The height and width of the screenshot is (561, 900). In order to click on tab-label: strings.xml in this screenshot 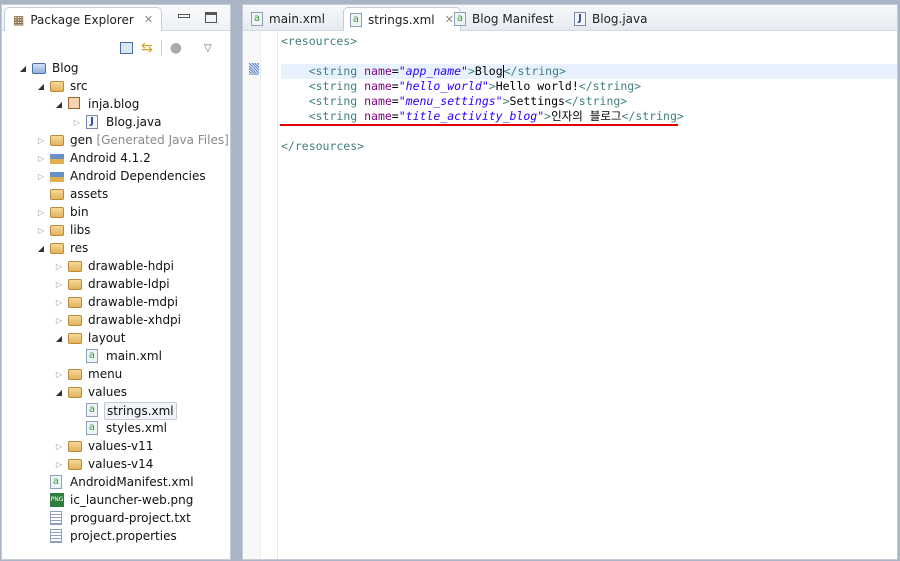, I will do `click(401, 19)`.